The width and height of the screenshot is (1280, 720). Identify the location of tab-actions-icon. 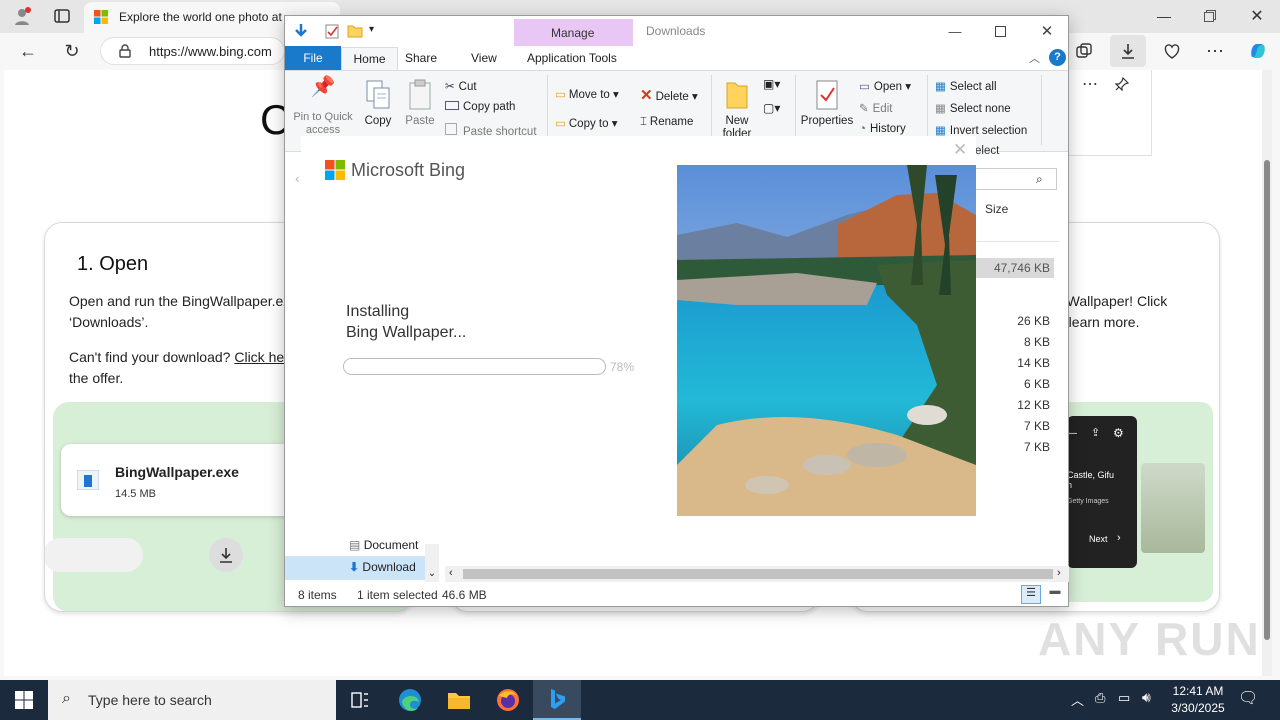
(62, 16).